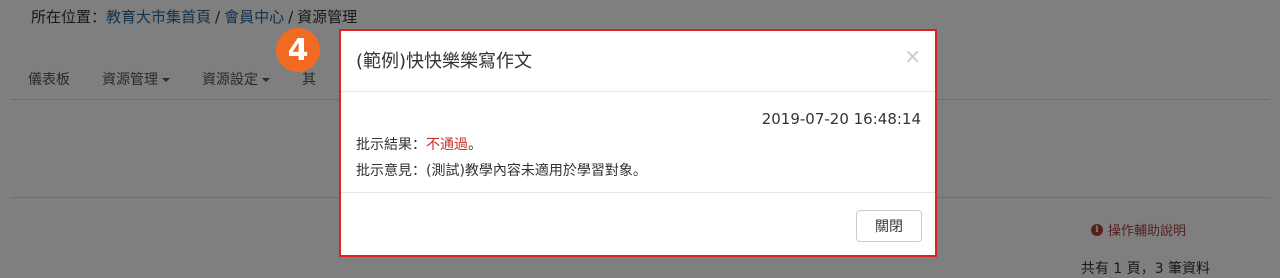 The height and width of the screenshot is (278, 1280). I want to click on modal-header: (範例)快快樂樂寫作文 ×, so click(638, 61).